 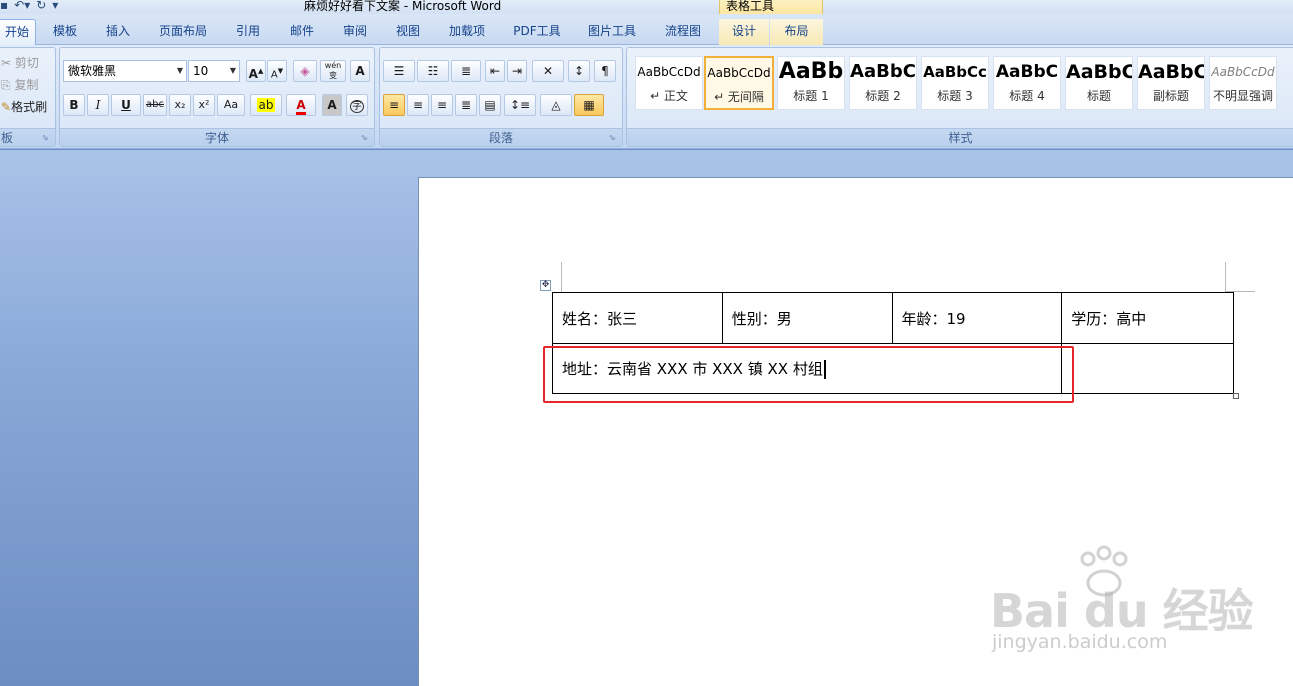 What do you see at coordinates (47, 138) in the screenshot?
I see `clipboard-launcher-icon: ⬂` at bounding box center [47, 138].